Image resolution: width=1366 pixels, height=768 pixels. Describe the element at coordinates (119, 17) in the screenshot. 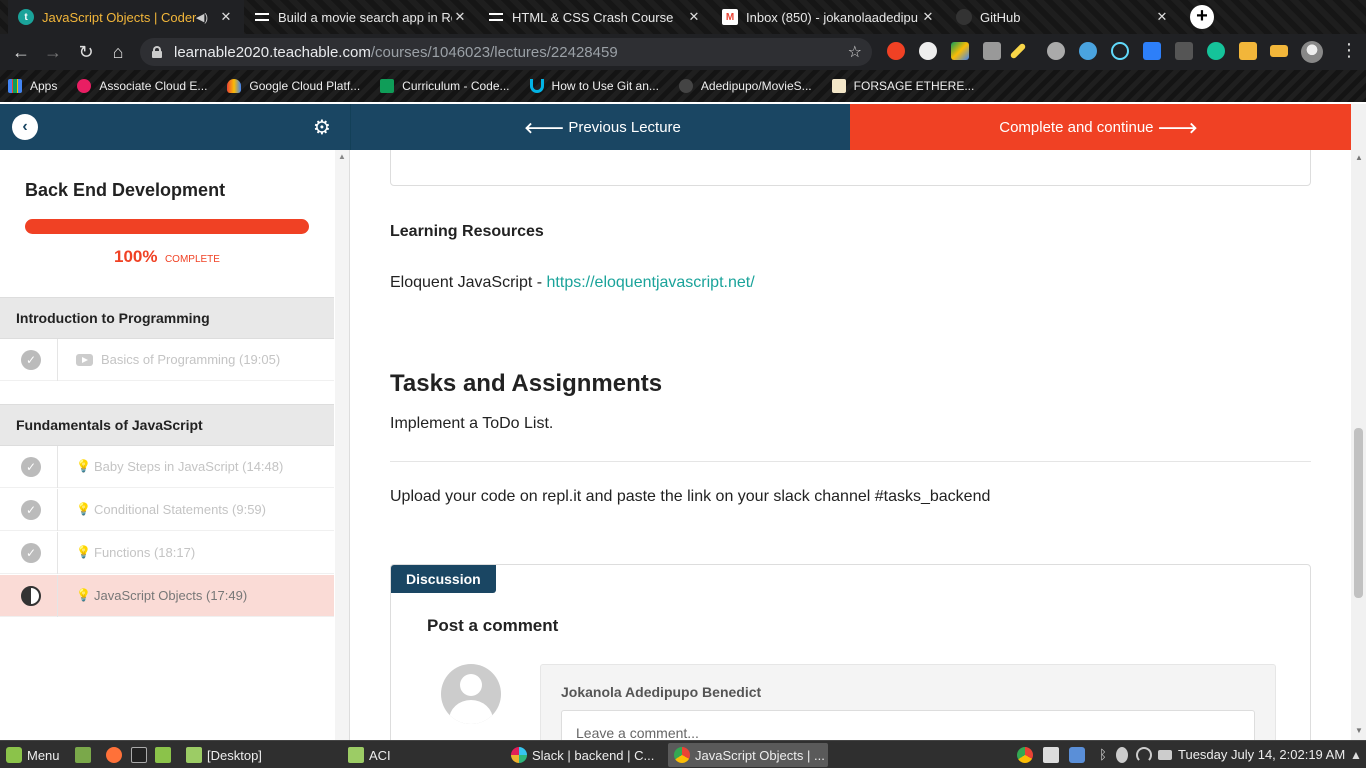

I see `tab-title: JavaScript Objects | Coder` at that location.